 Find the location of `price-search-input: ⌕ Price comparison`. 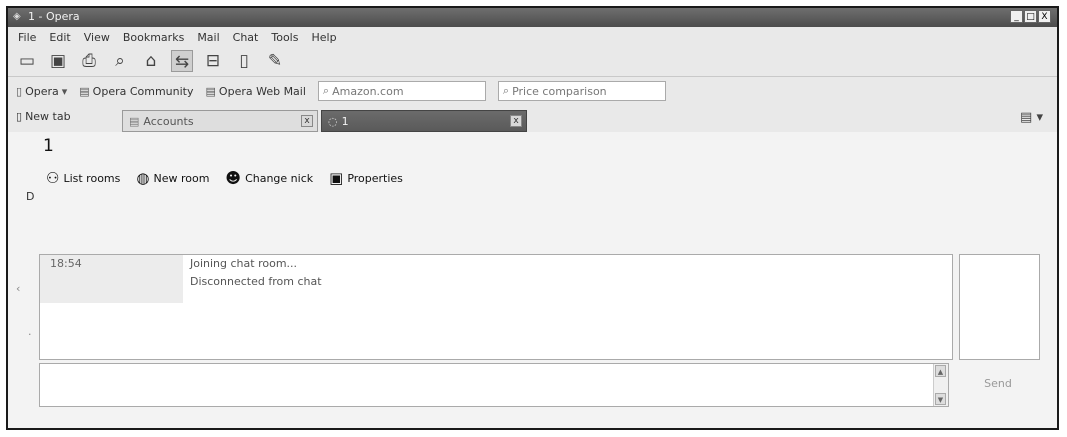

price-search-input: ⌕ Price comparison is located at coordinates (581, 91).